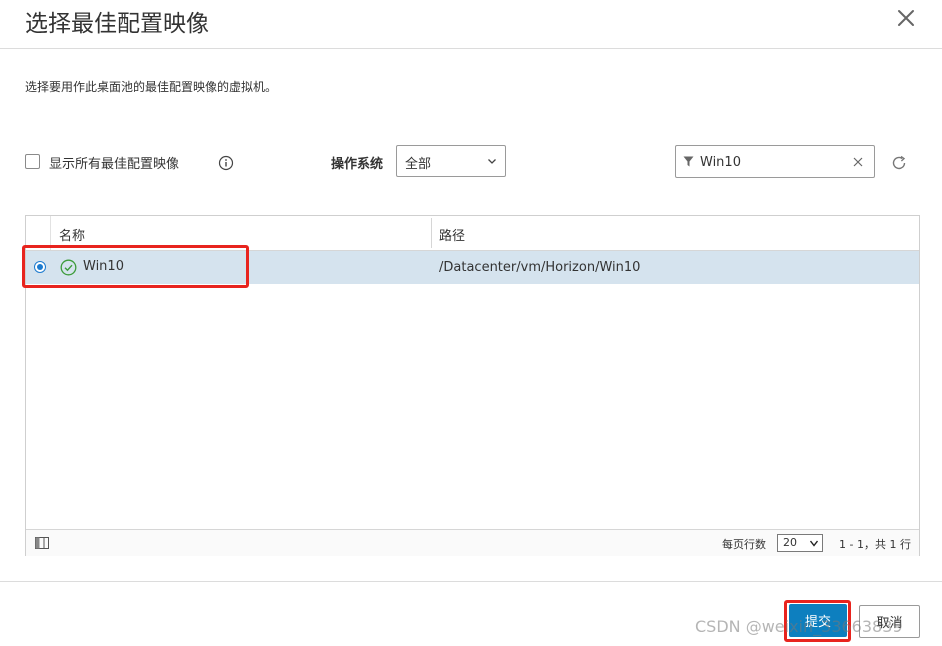 The height and width of the screenshot is (646, 942). I want to click on submit-button: 提交, so click(818, 620).